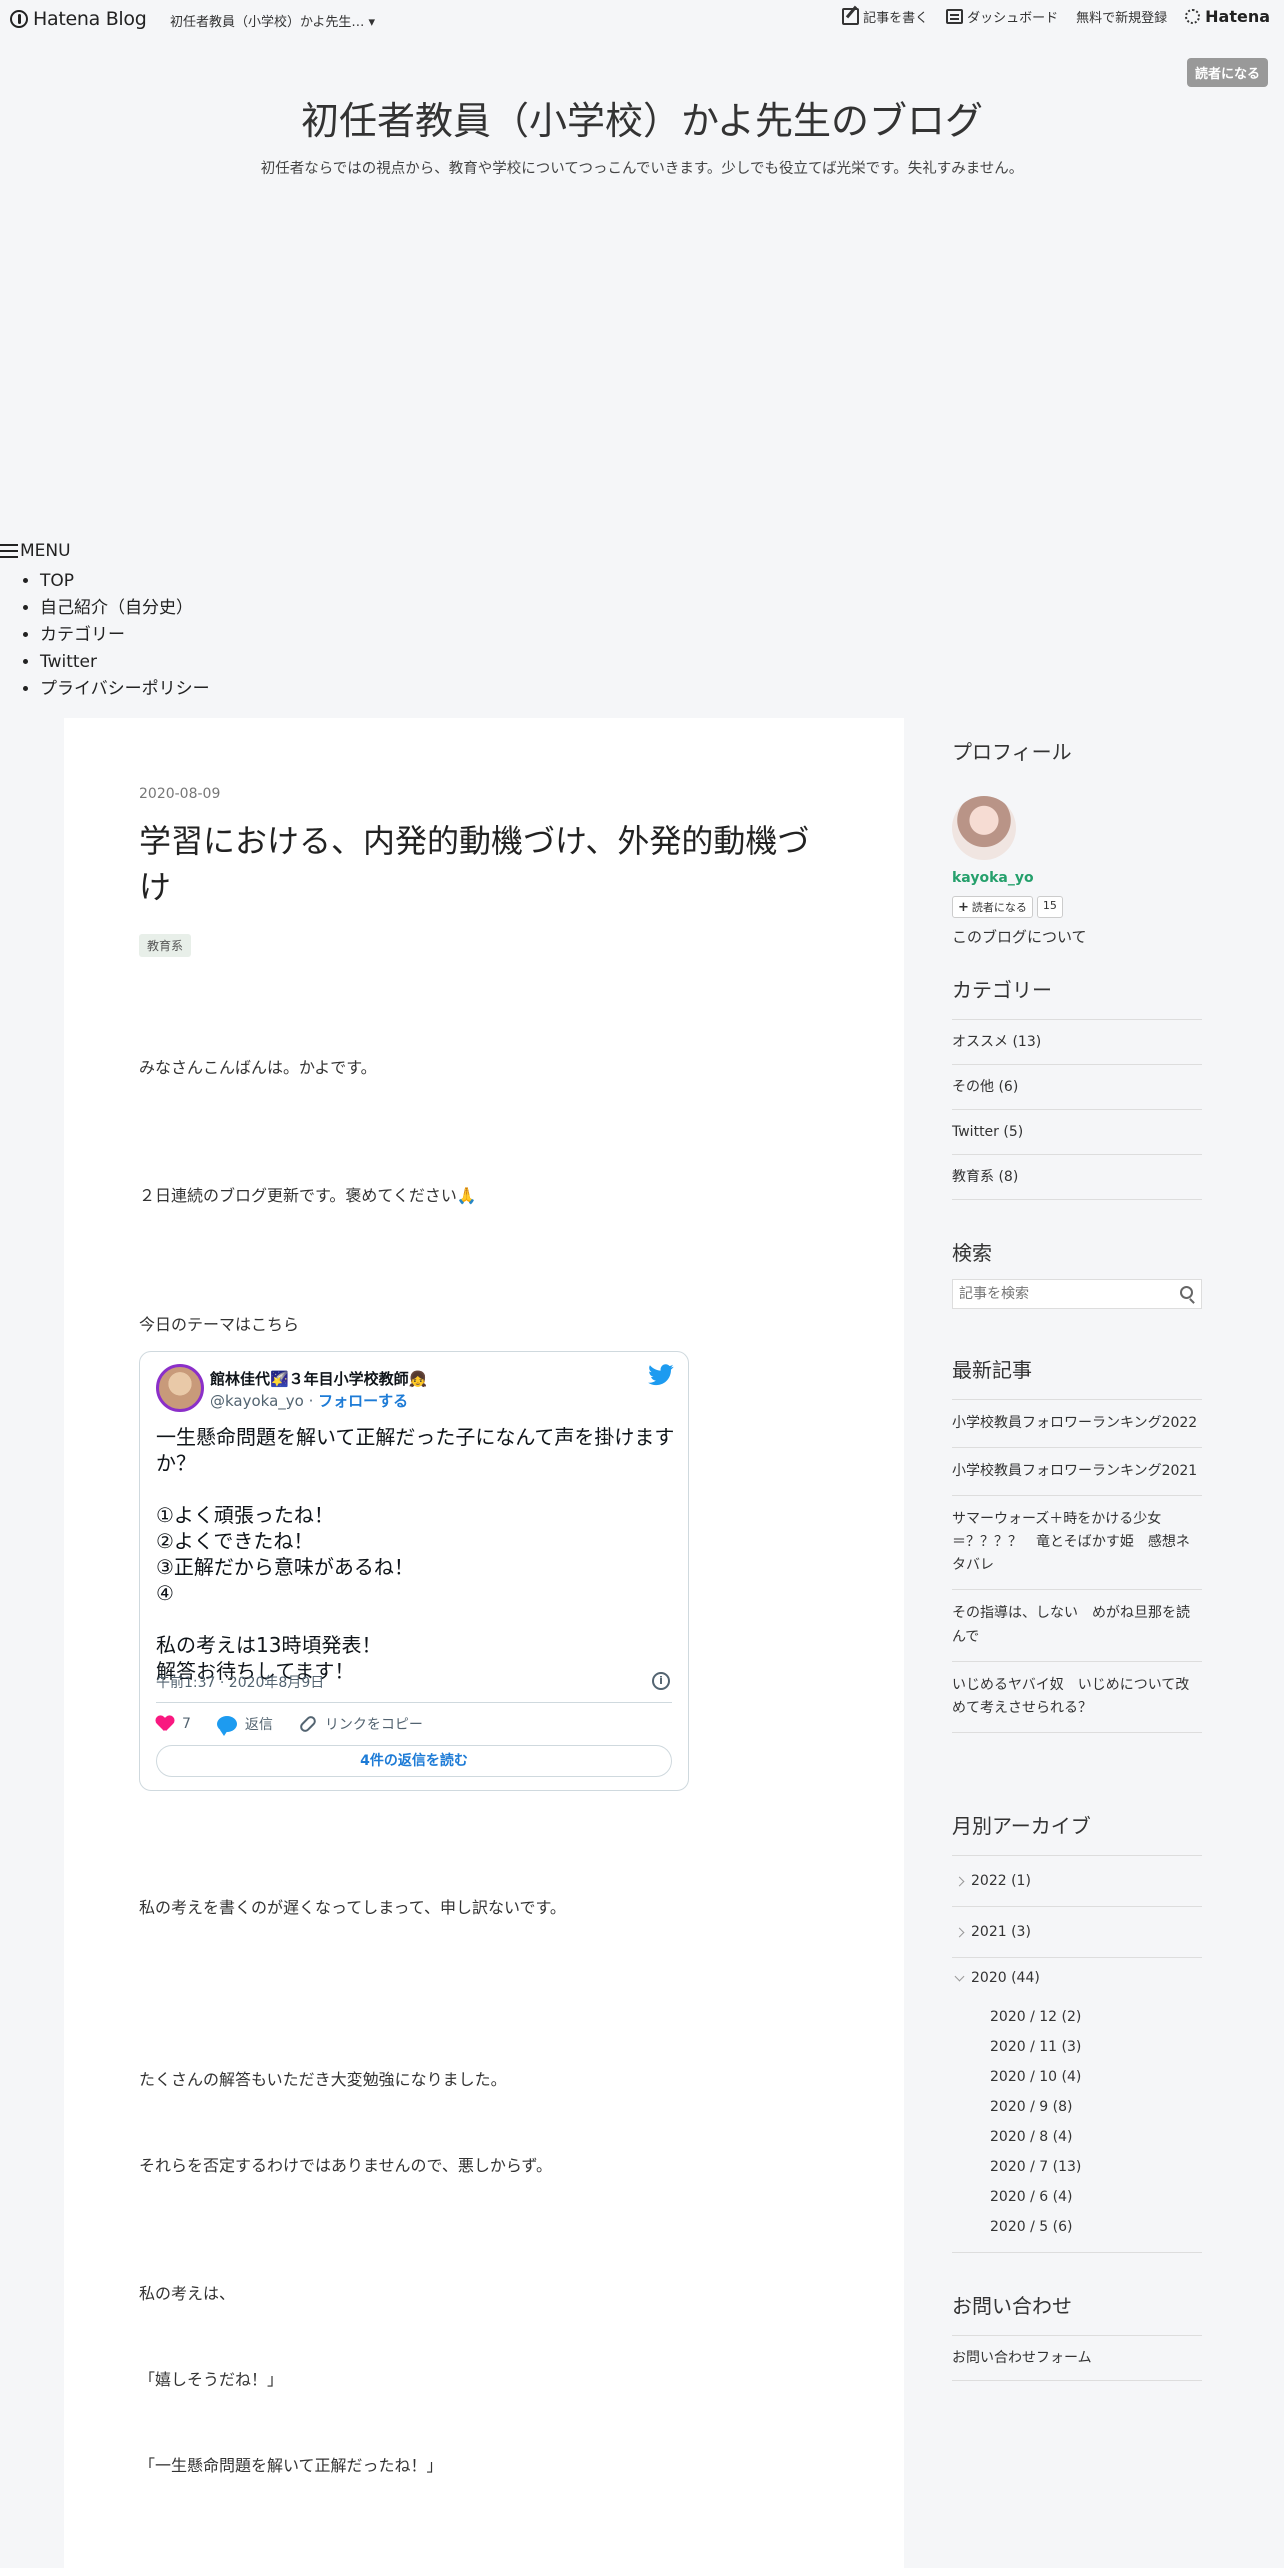 Image resolution: width=1284 pixels, height=2568 pixels. I want to click on navbar-actions: 記事を書く ダッシュボード 無料で新規登録 Hatena, so click(1056, 16).